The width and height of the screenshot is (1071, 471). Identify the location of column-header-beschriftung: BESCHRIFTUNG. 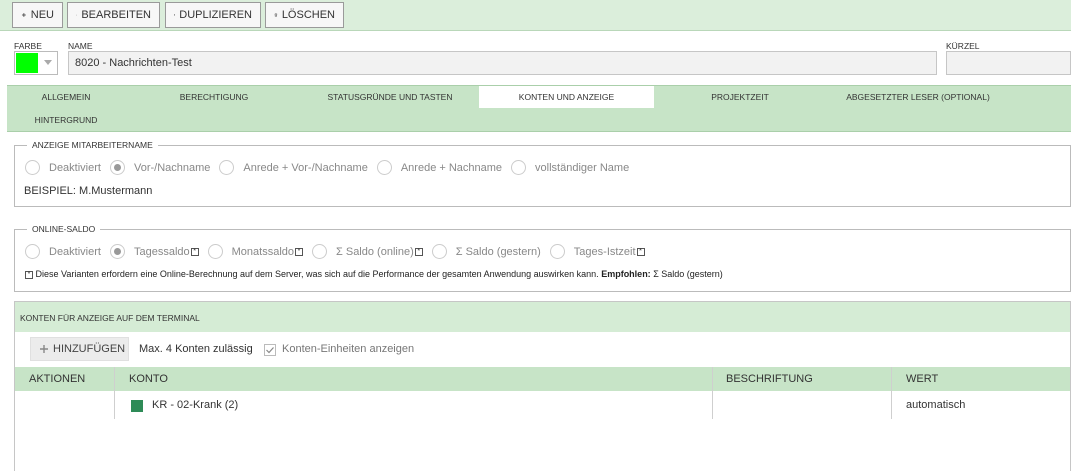
(769, 379).